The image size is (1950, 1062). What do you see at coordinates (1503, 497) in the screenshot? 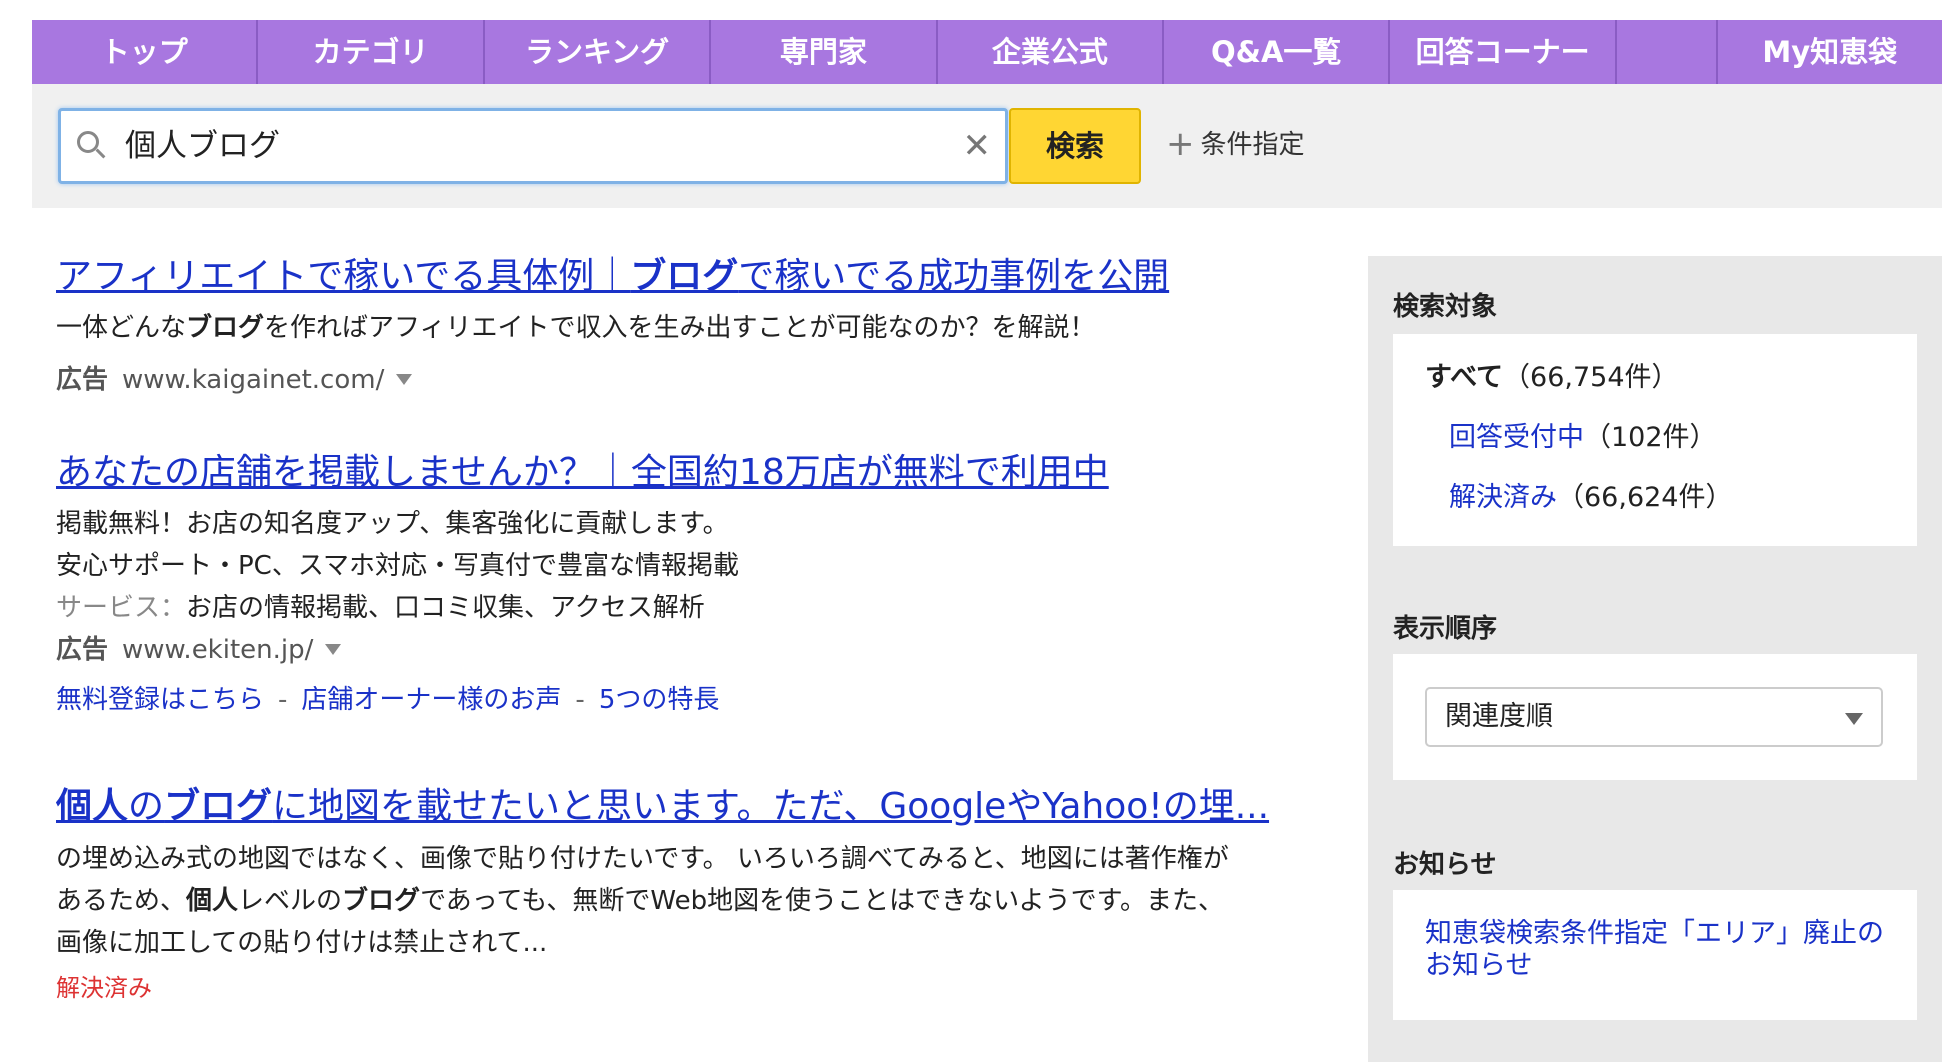
I see `target-resolved-link: 解決済み` at bounding box center [1503, 497].